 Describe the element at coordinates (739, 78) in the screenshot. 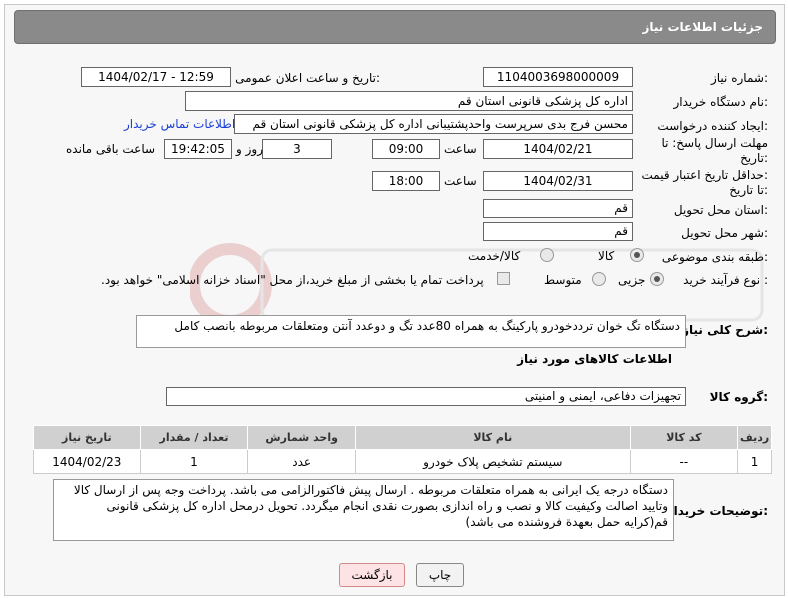

I see `need-number-label: شماره نیاز:` at that location.